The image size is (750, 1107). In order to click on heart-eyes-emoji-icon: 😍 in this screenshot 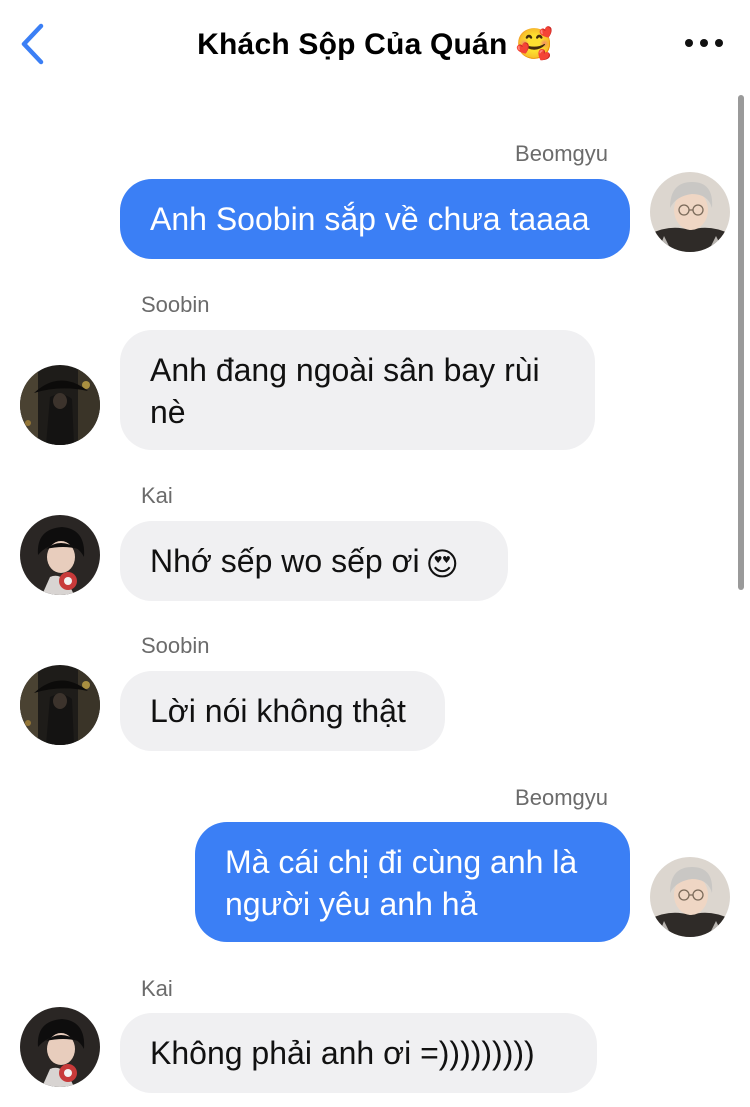, I will do `click(442, 563)`.